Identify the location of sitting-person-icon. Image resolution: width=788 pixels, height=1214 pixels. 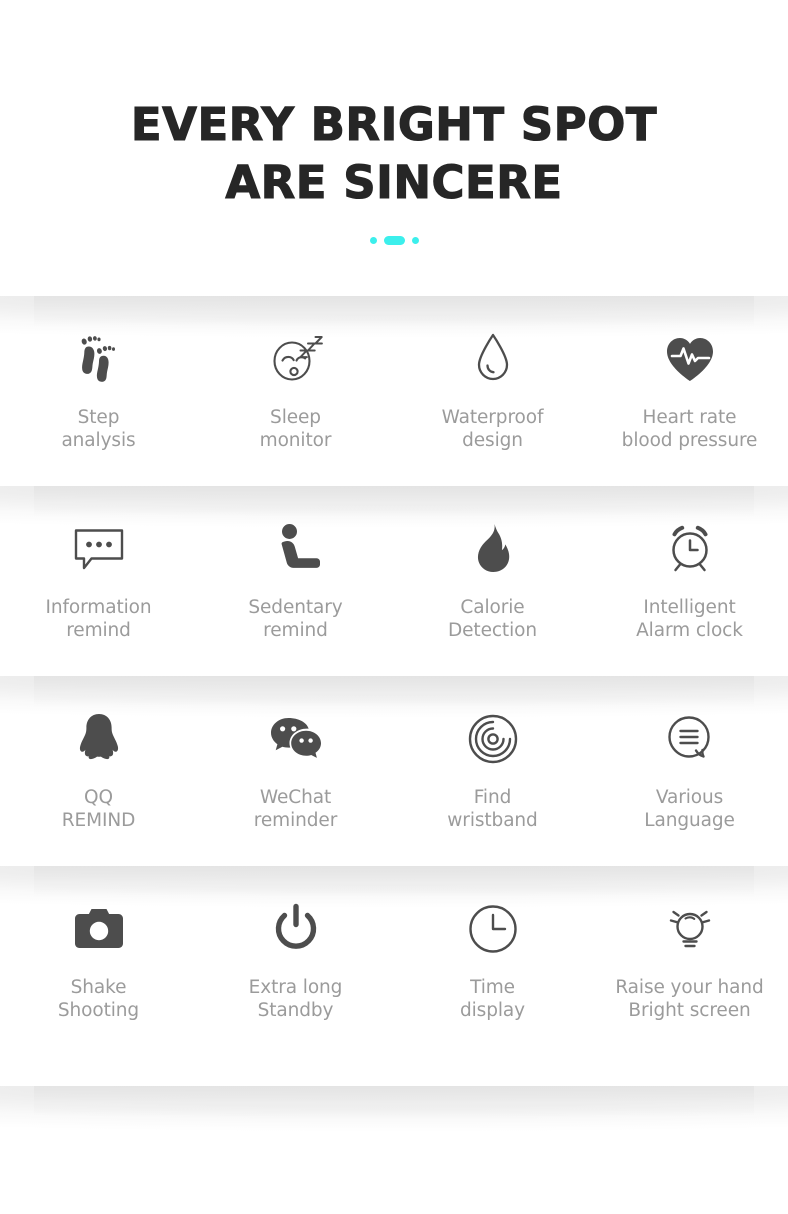
(296, 549).